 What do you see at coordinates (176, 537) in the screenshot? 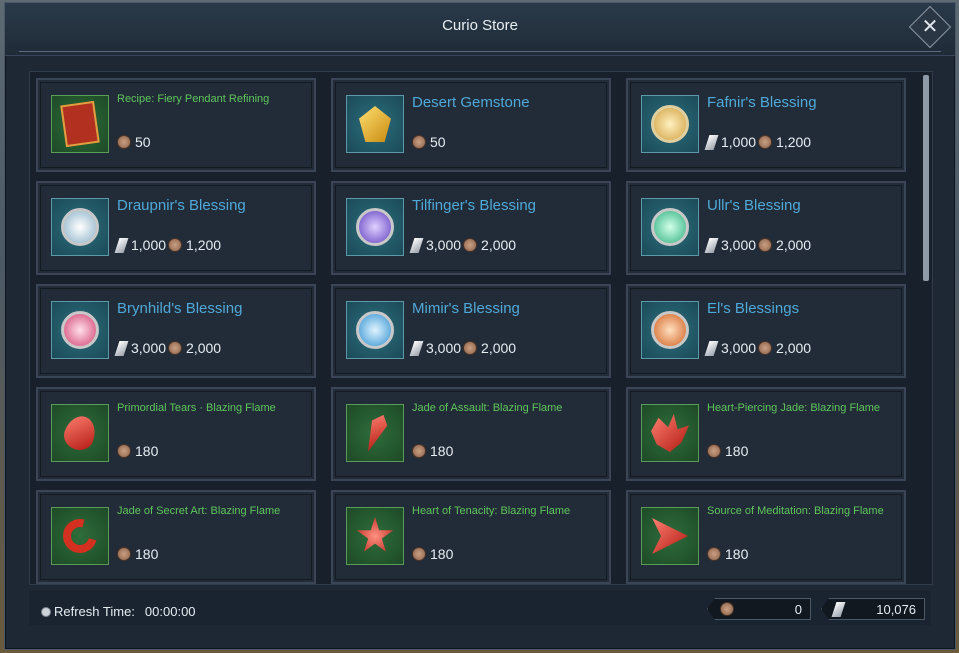
I see `store-item-card: Jade of Secret Art: Blazing Flame 180` at bounding box center [176, 537].